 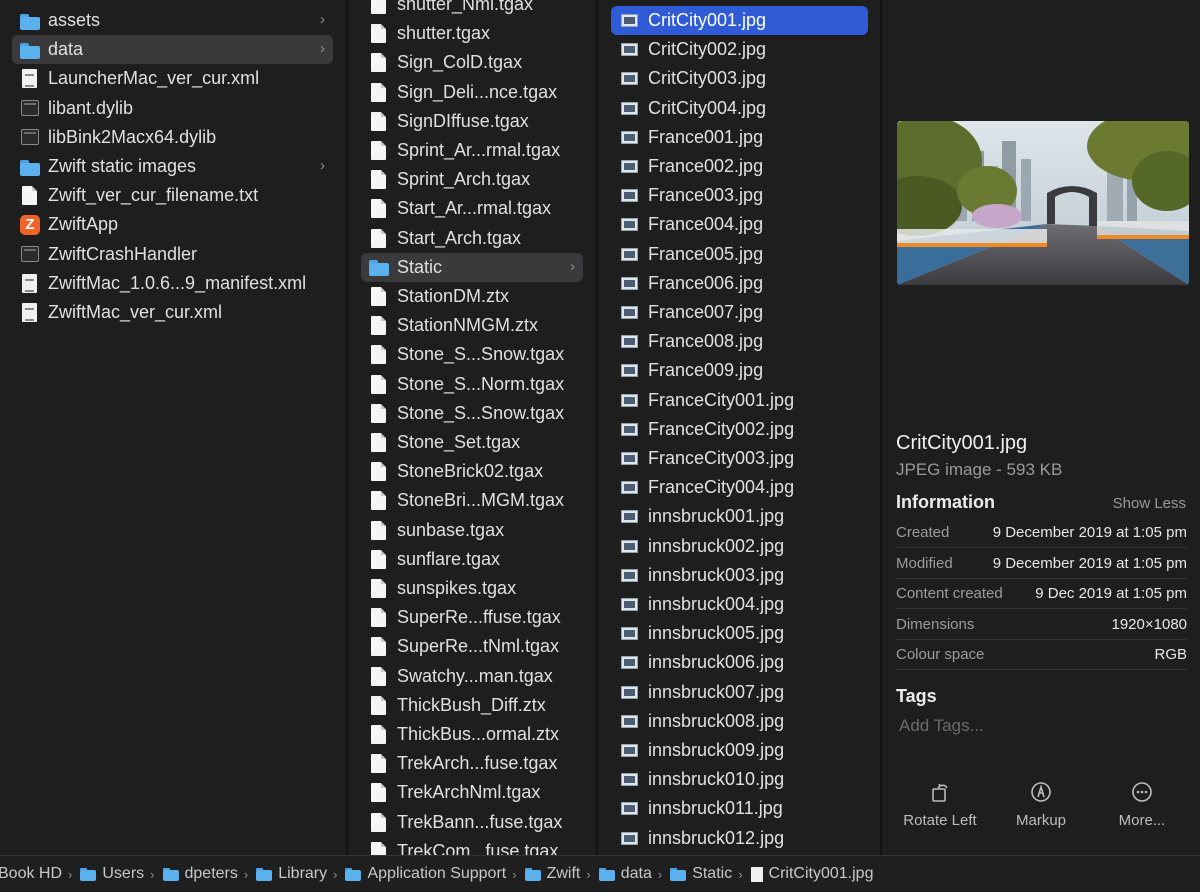 What do you see at coordinates (172, 312) in the screenshot?
I see `file-row: ZwiftMac_ver_cur.xml` at bounding box center [172, 312].